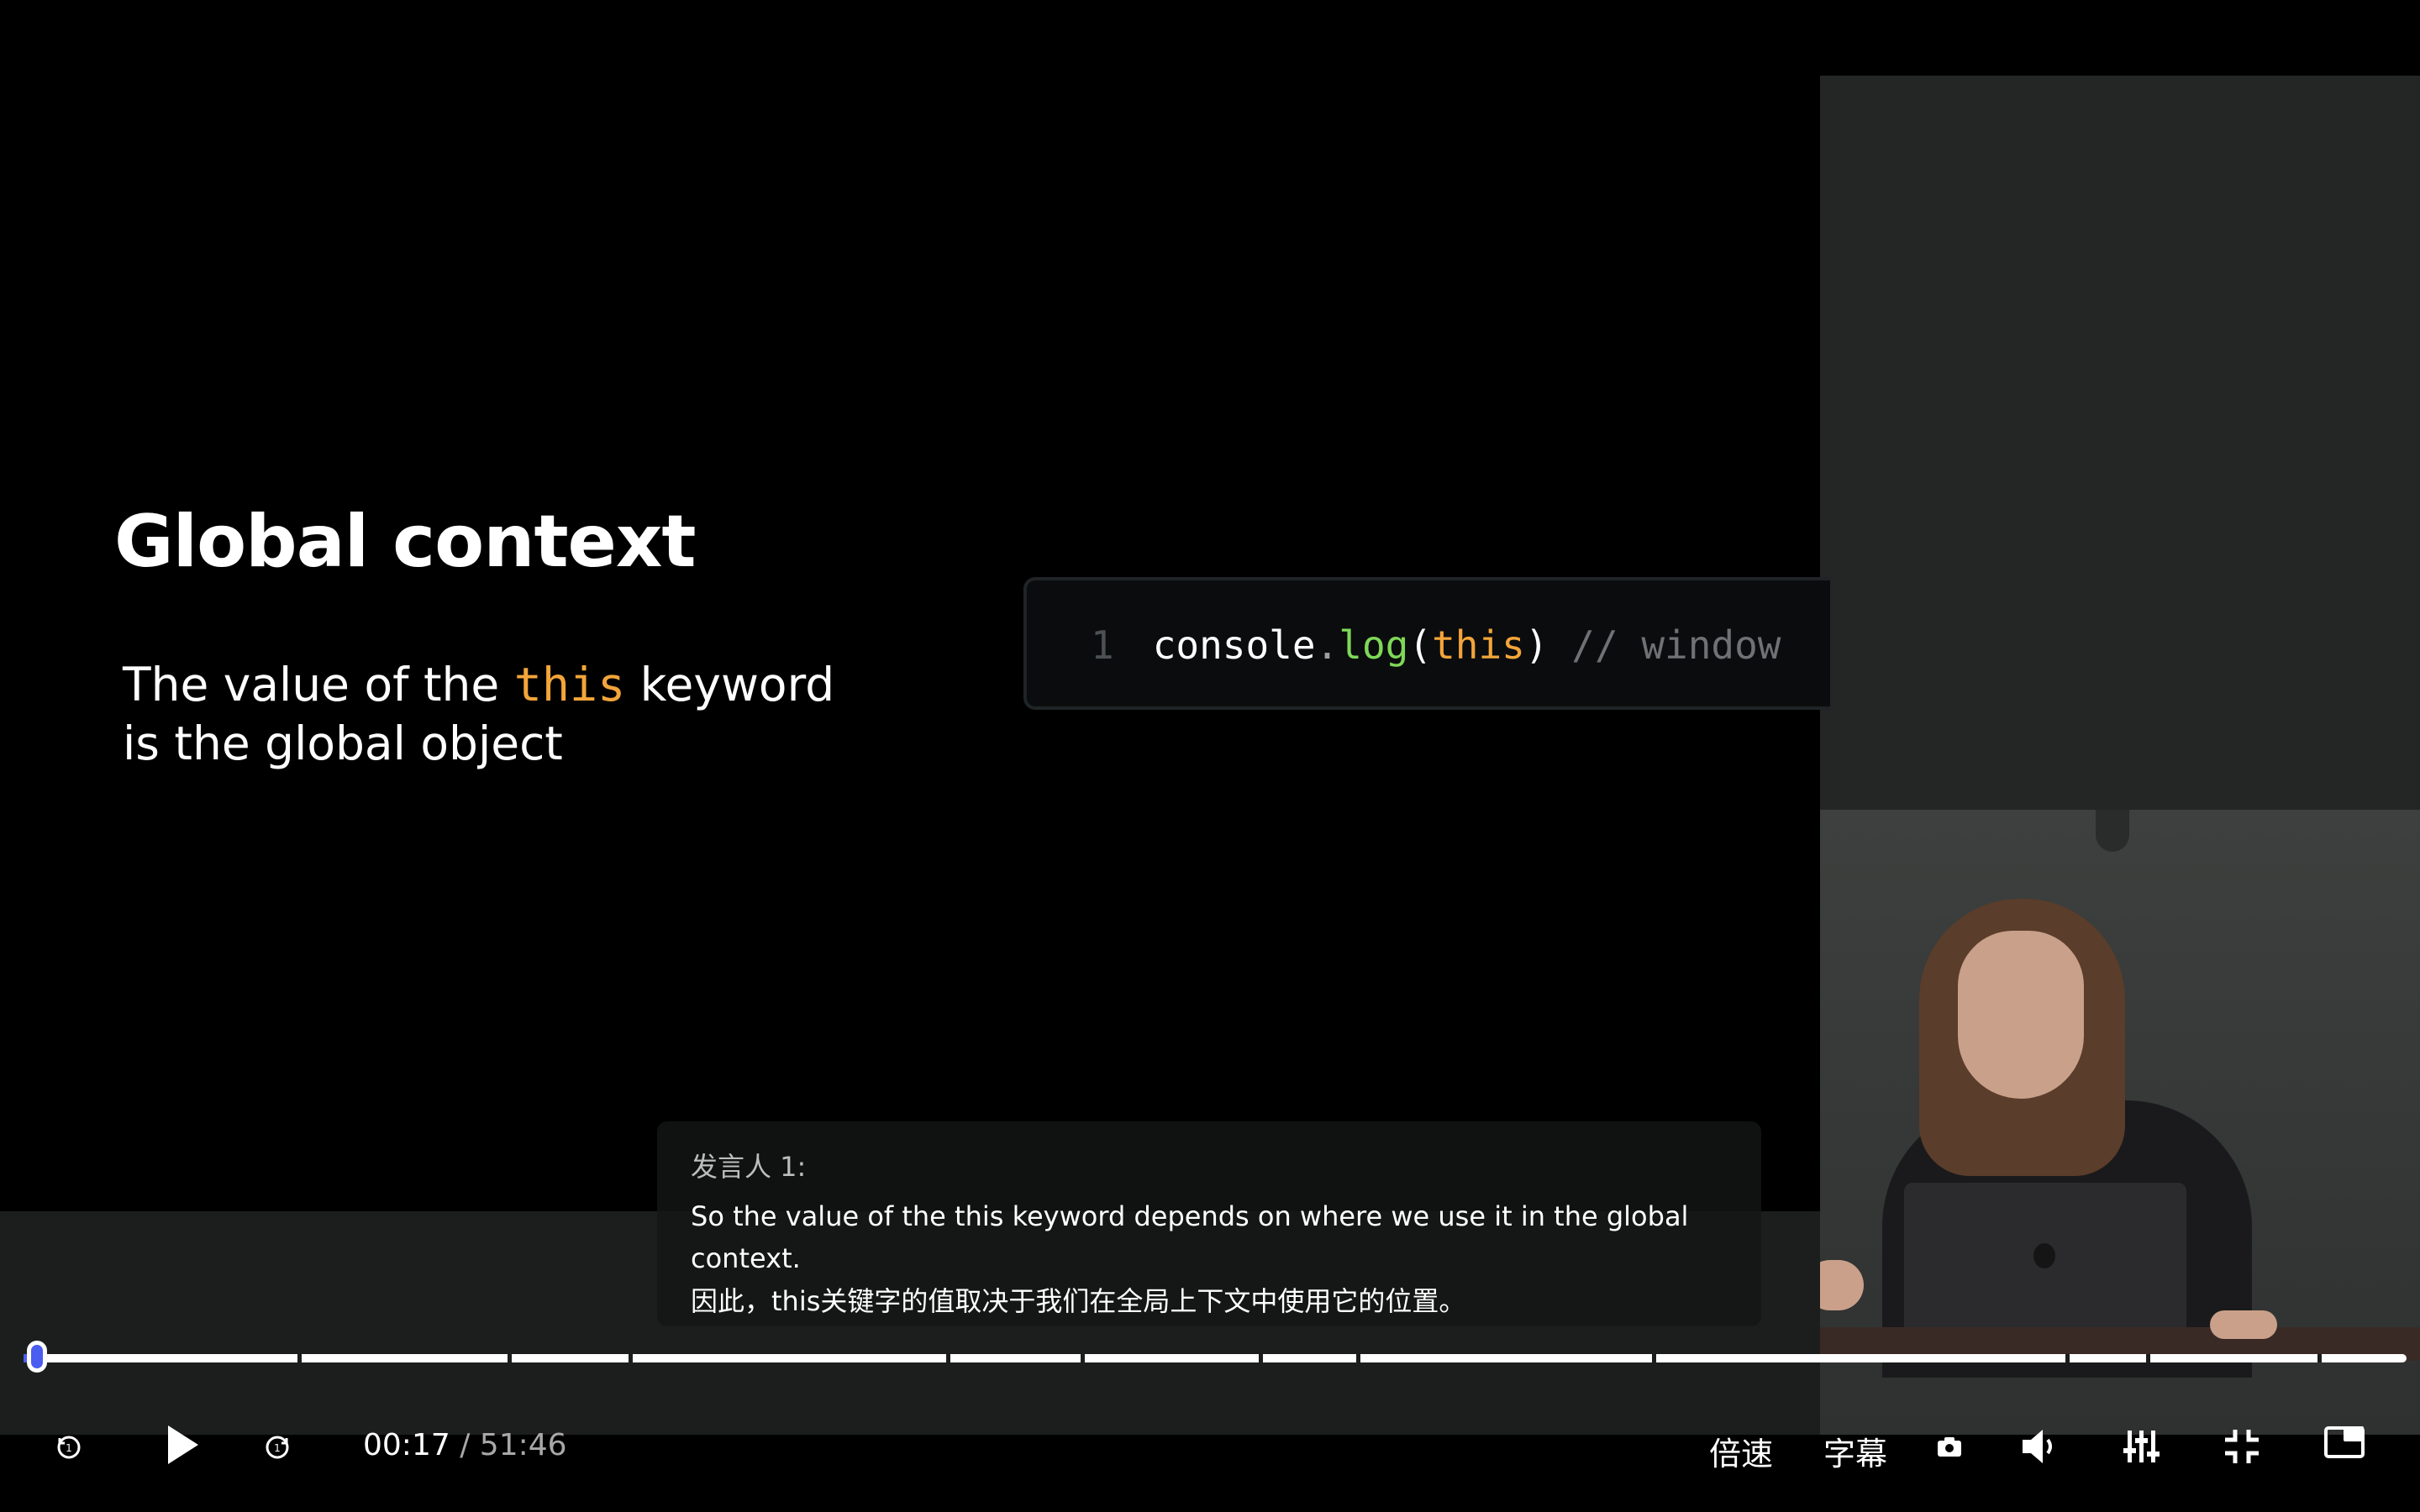  Describe the element at coordinates (2141, 1446) in the screenshot. I see `equalizer-icon` at that location.